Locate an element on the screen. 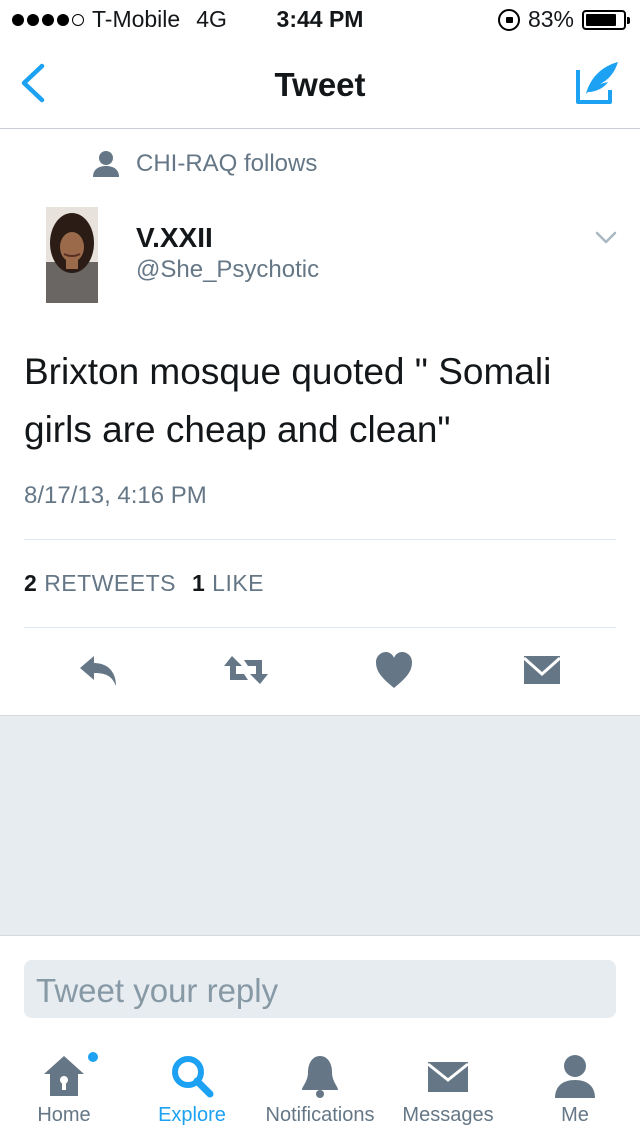 The width and height of the screenshot is (640, 1136). status-right: 83% is located at coordinates (563, 19).